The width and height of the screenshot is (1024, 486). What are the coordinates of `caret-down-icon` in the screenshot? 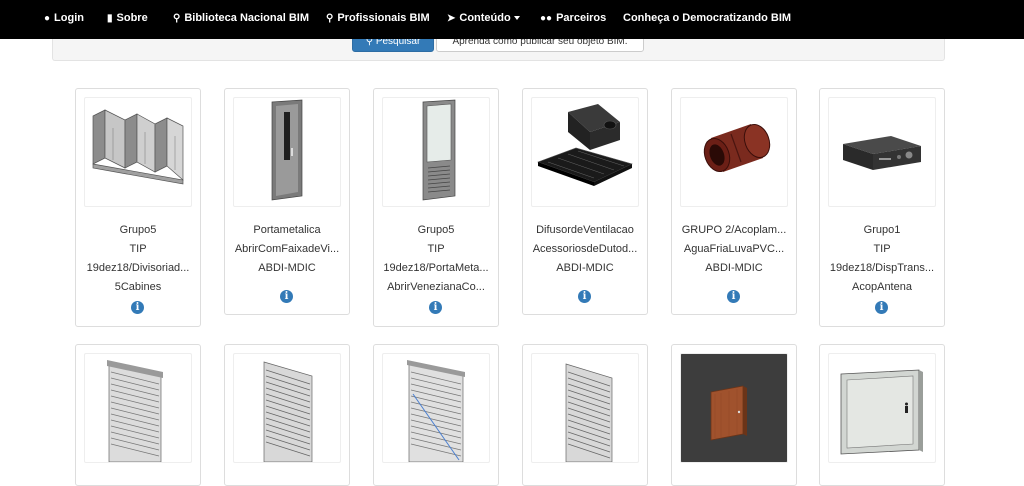 It's located at (516, 18).